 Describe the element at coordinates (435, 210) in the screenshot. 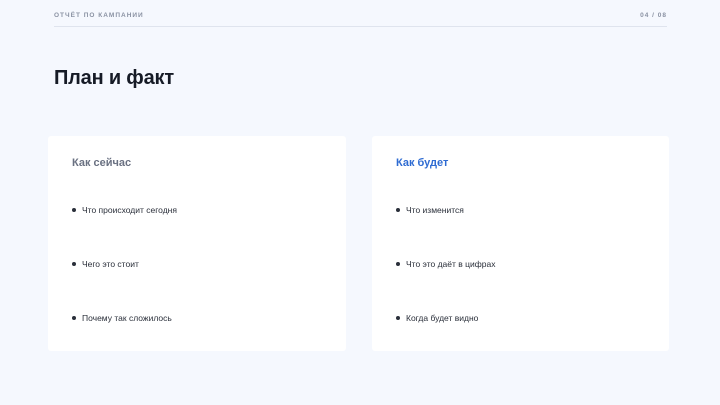

I see `list-item-text: Что изменится` at that location.